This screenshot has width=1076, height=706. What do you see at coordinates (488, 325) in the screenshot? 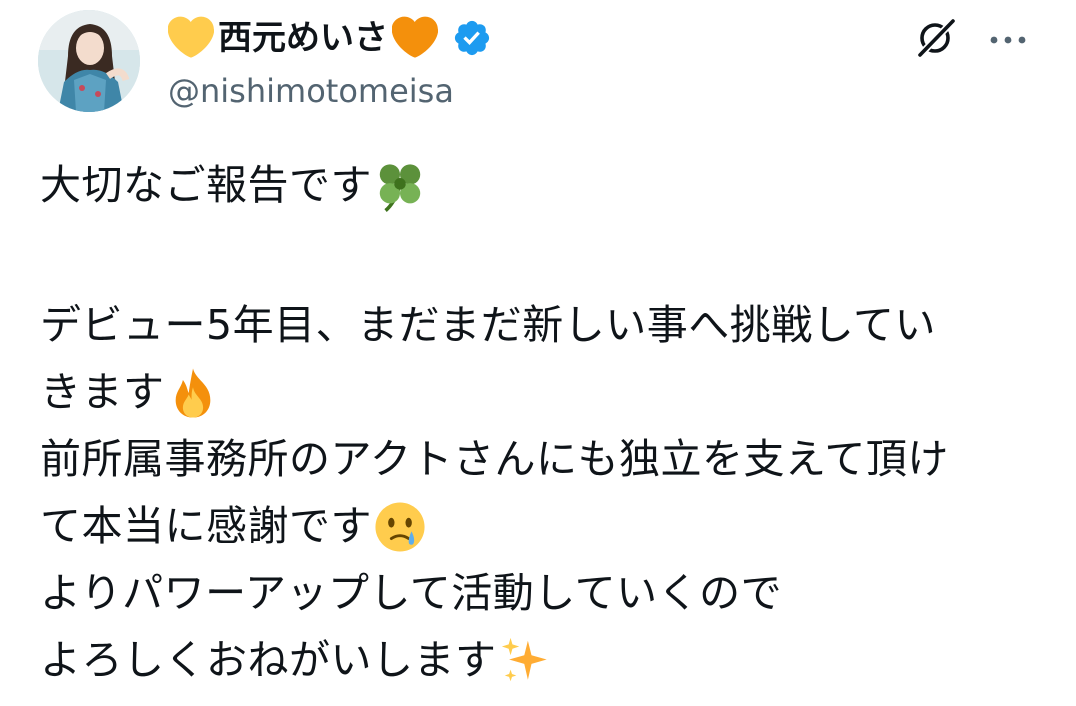
I see `tweet-line-text: デビュー5年目、まだまだ新しい事へ挑戦してい` at bounding box center [488, 325].